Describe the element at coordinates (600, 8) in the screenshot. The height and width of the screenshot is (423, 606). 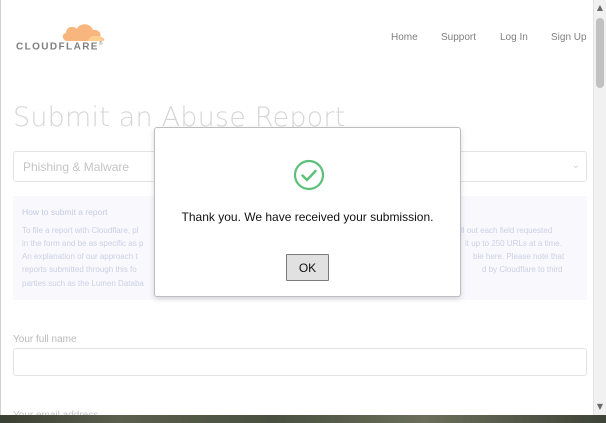
I see `scroll-up-arrow-icon: ▲` at that location.